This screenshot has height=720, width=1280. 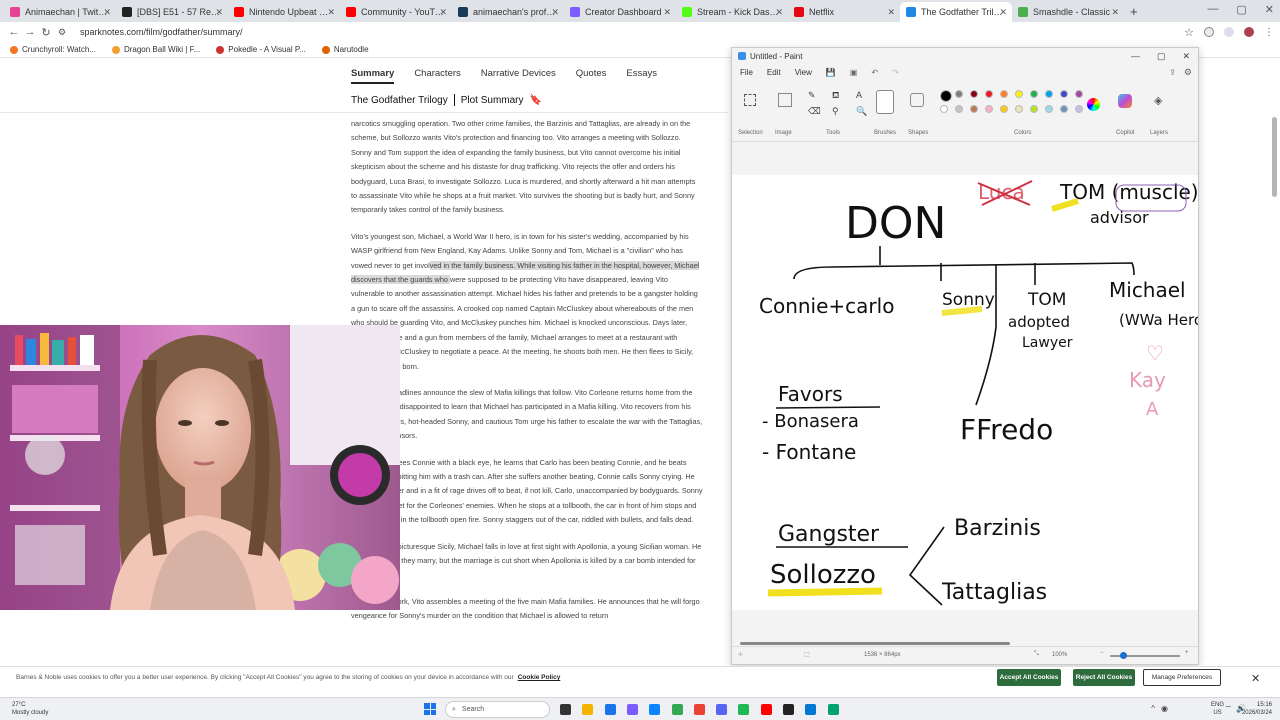 What do you see at coordinates (46, 32) in the screenshot?
I see `reload-icon: ↻` at bounding box center [46, 32].